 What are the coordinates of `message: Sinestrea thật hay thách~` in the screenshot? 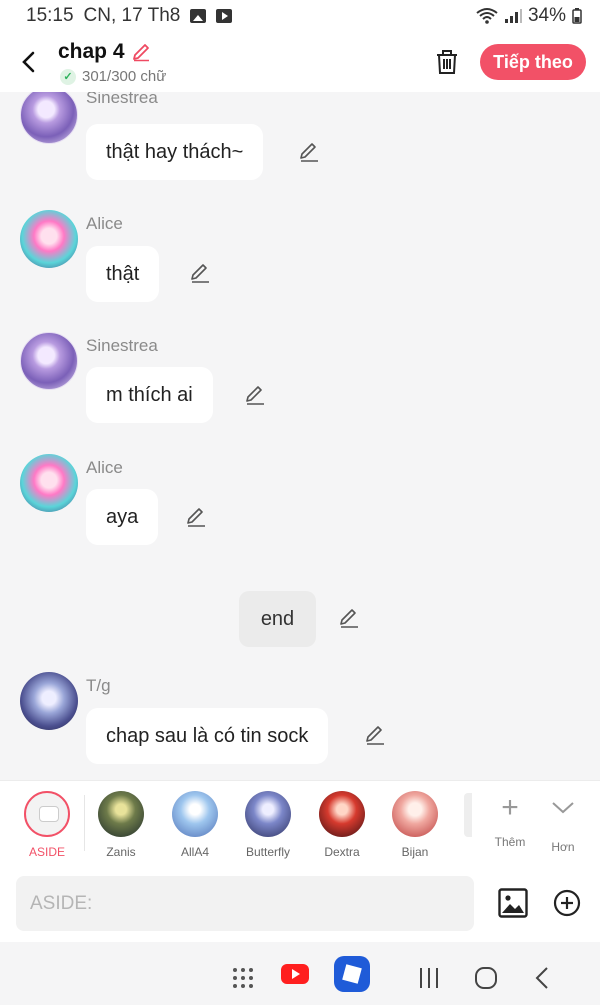 It's located at (300, 139).